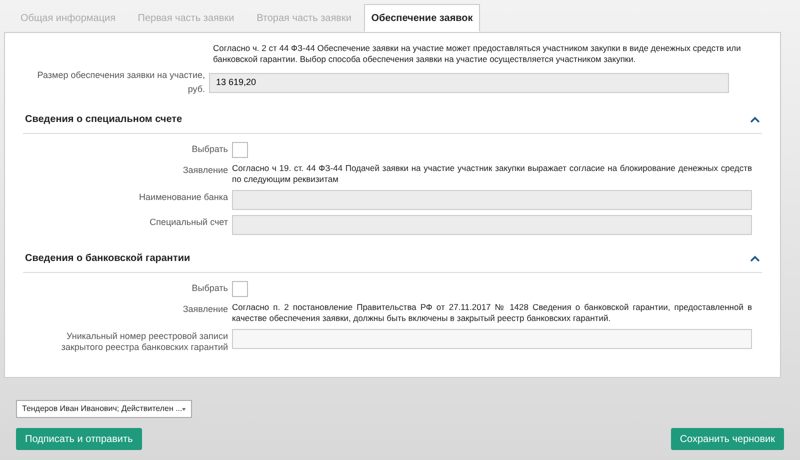 This screenshot has width=800, height=460. I want to click on statement-text: Согласно ч 19. ст. 44 ФЗ-44 Подачей заявки на участие участник закупки выражает согласие на блокирование денежных средств по следующим реквизитам, so click(492, 174).